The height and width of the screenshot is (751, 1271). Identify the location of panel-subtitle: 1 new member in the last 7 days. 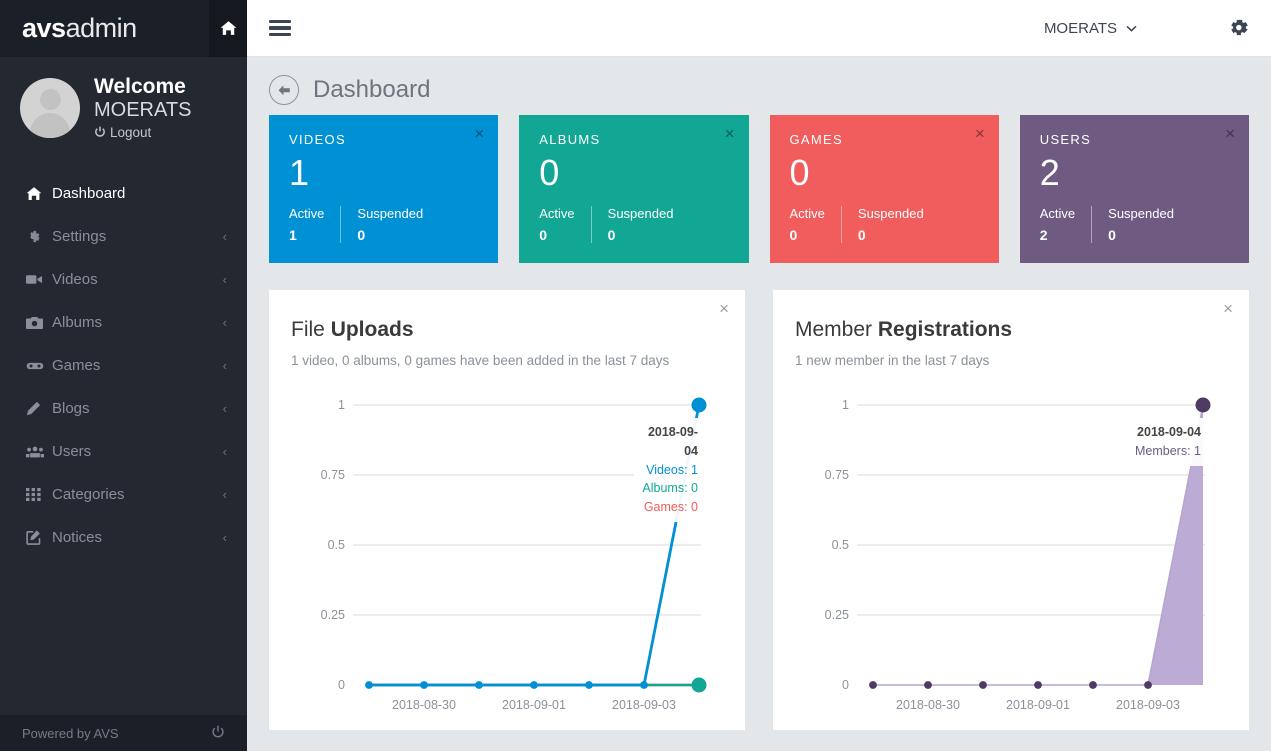
(892, 360).